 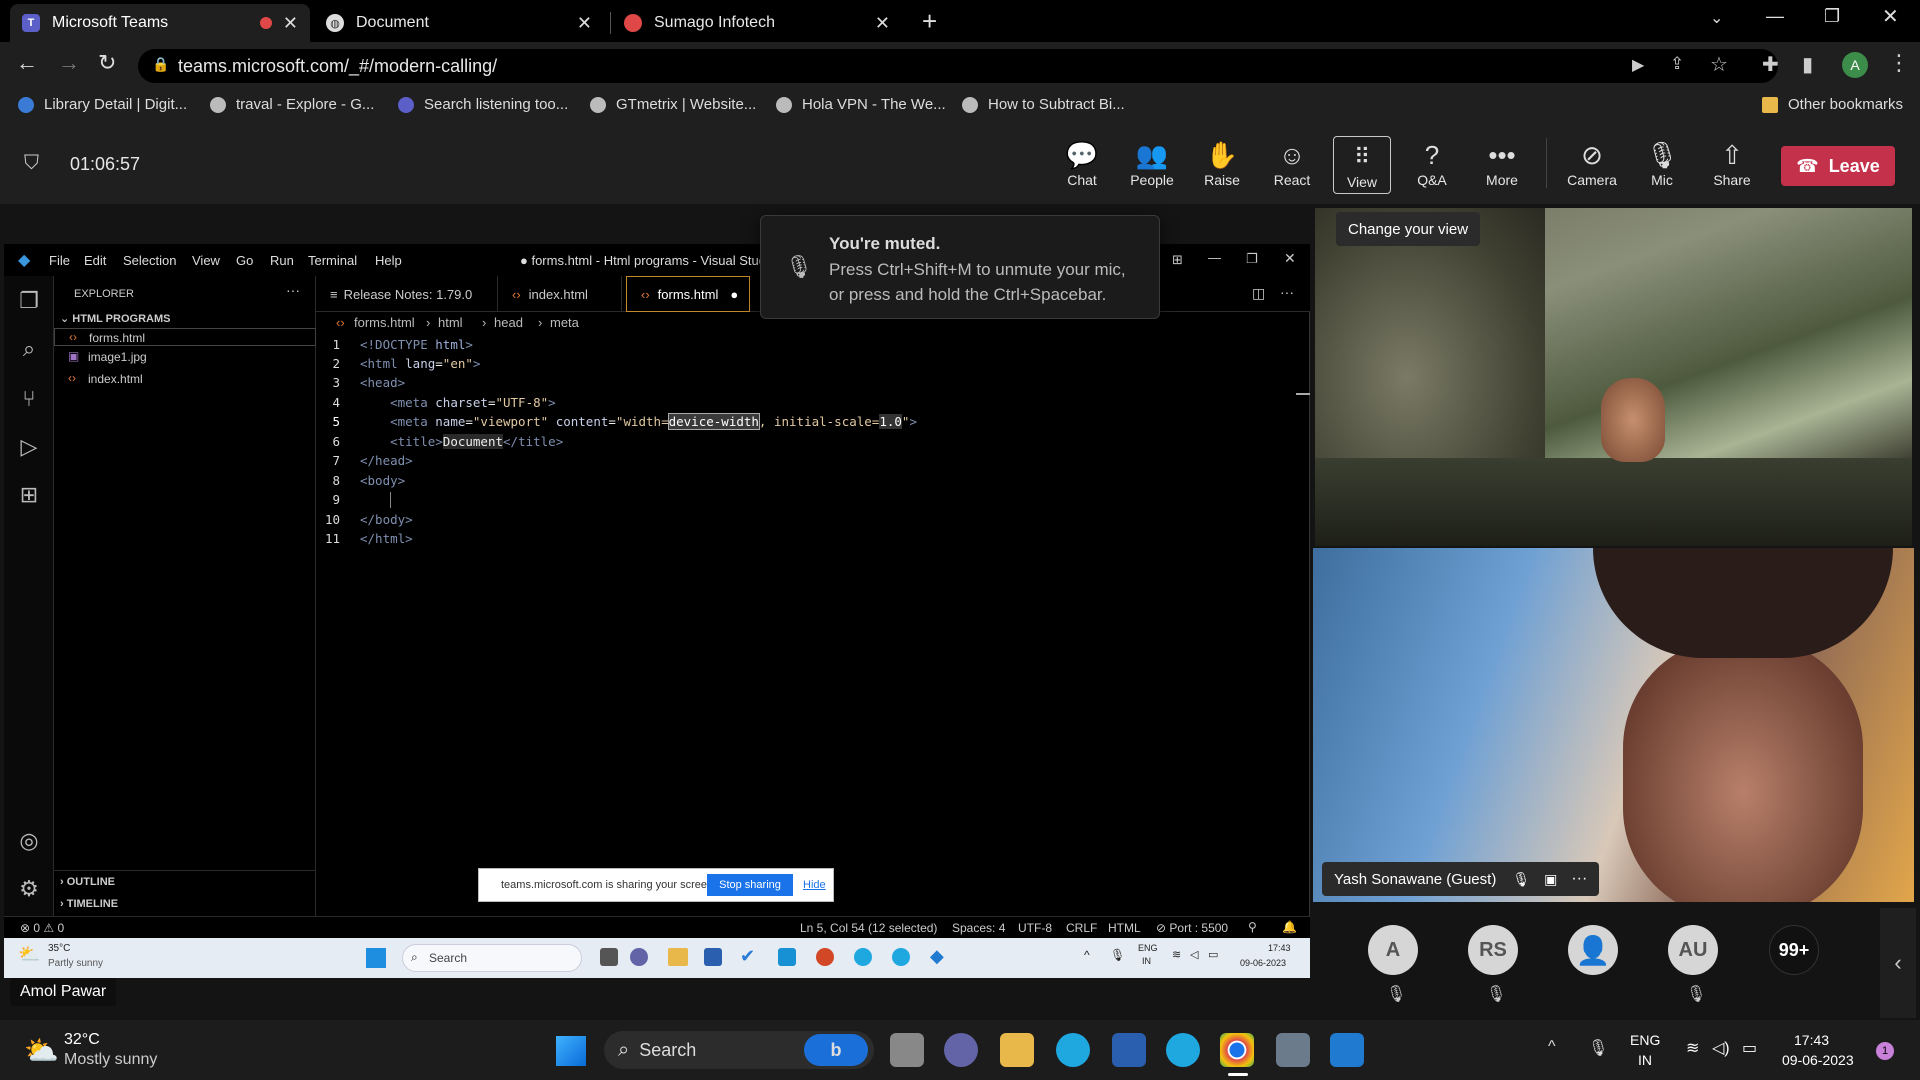 What do you see at coordinates (1177, 260) in the screenshot?
I see `layout-icon: ⊞` at bounding box center [1177, 260].